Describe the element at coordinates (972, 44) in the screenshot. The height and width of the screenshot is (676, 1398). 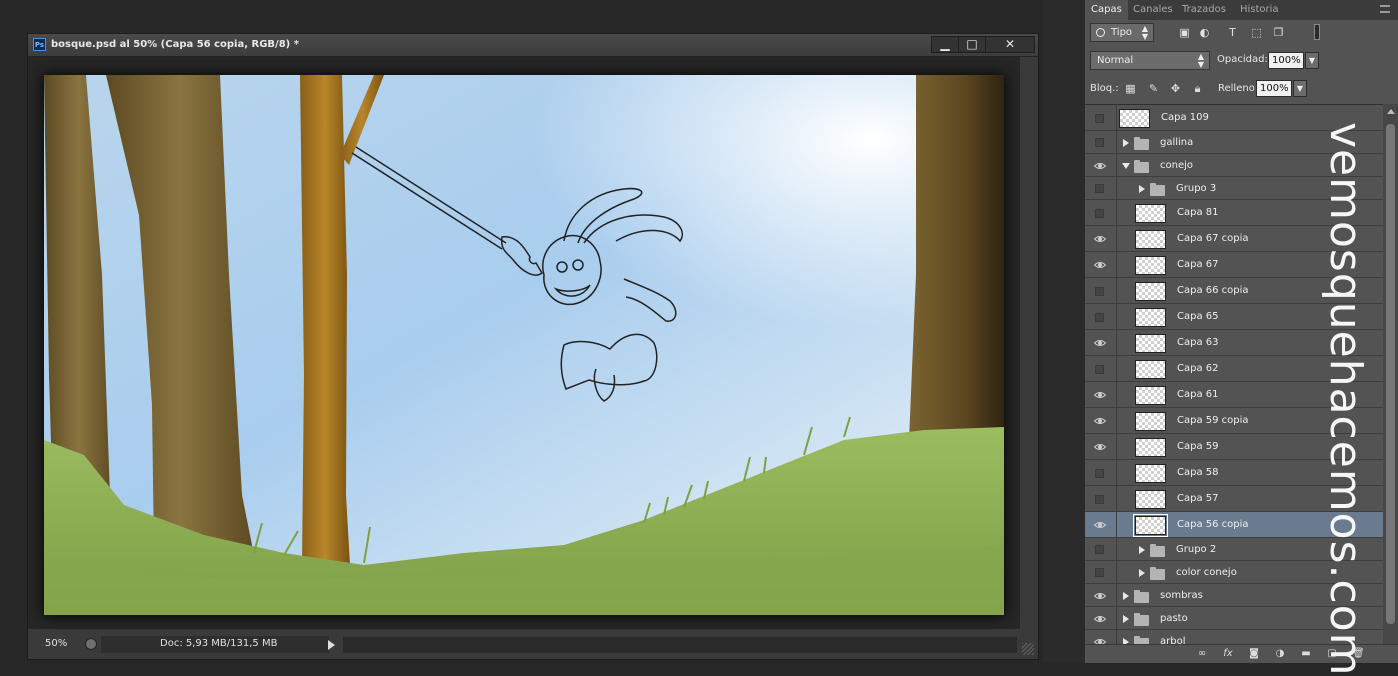
I see `maximize-button: □` at that location.